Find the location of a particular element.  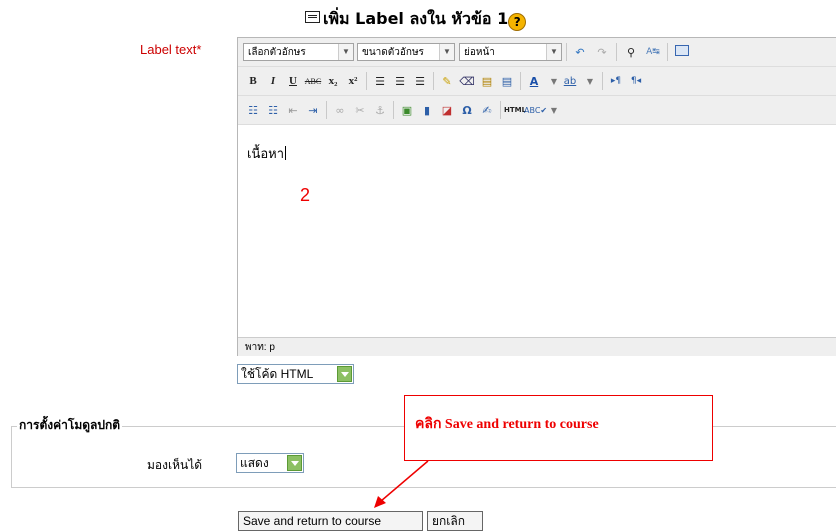

save-and-return-button: Save and return to course is located at coordinates (330, 521).